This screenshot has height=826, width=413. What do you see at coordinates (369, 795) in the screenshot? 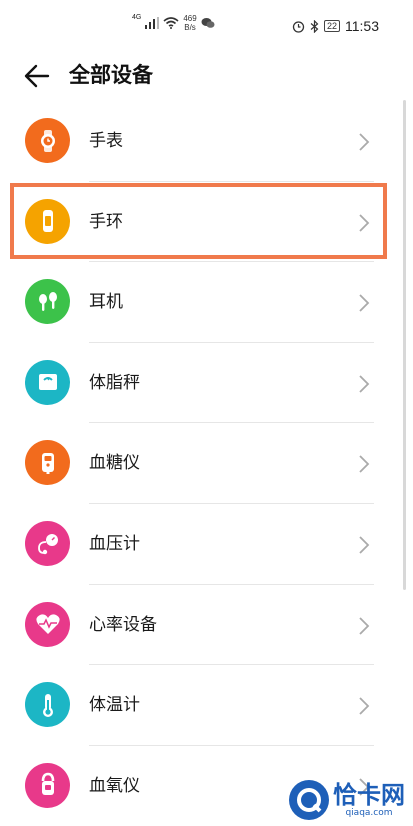
I see `watermark-title: 恰卡网` at bounding box center [369, 795].